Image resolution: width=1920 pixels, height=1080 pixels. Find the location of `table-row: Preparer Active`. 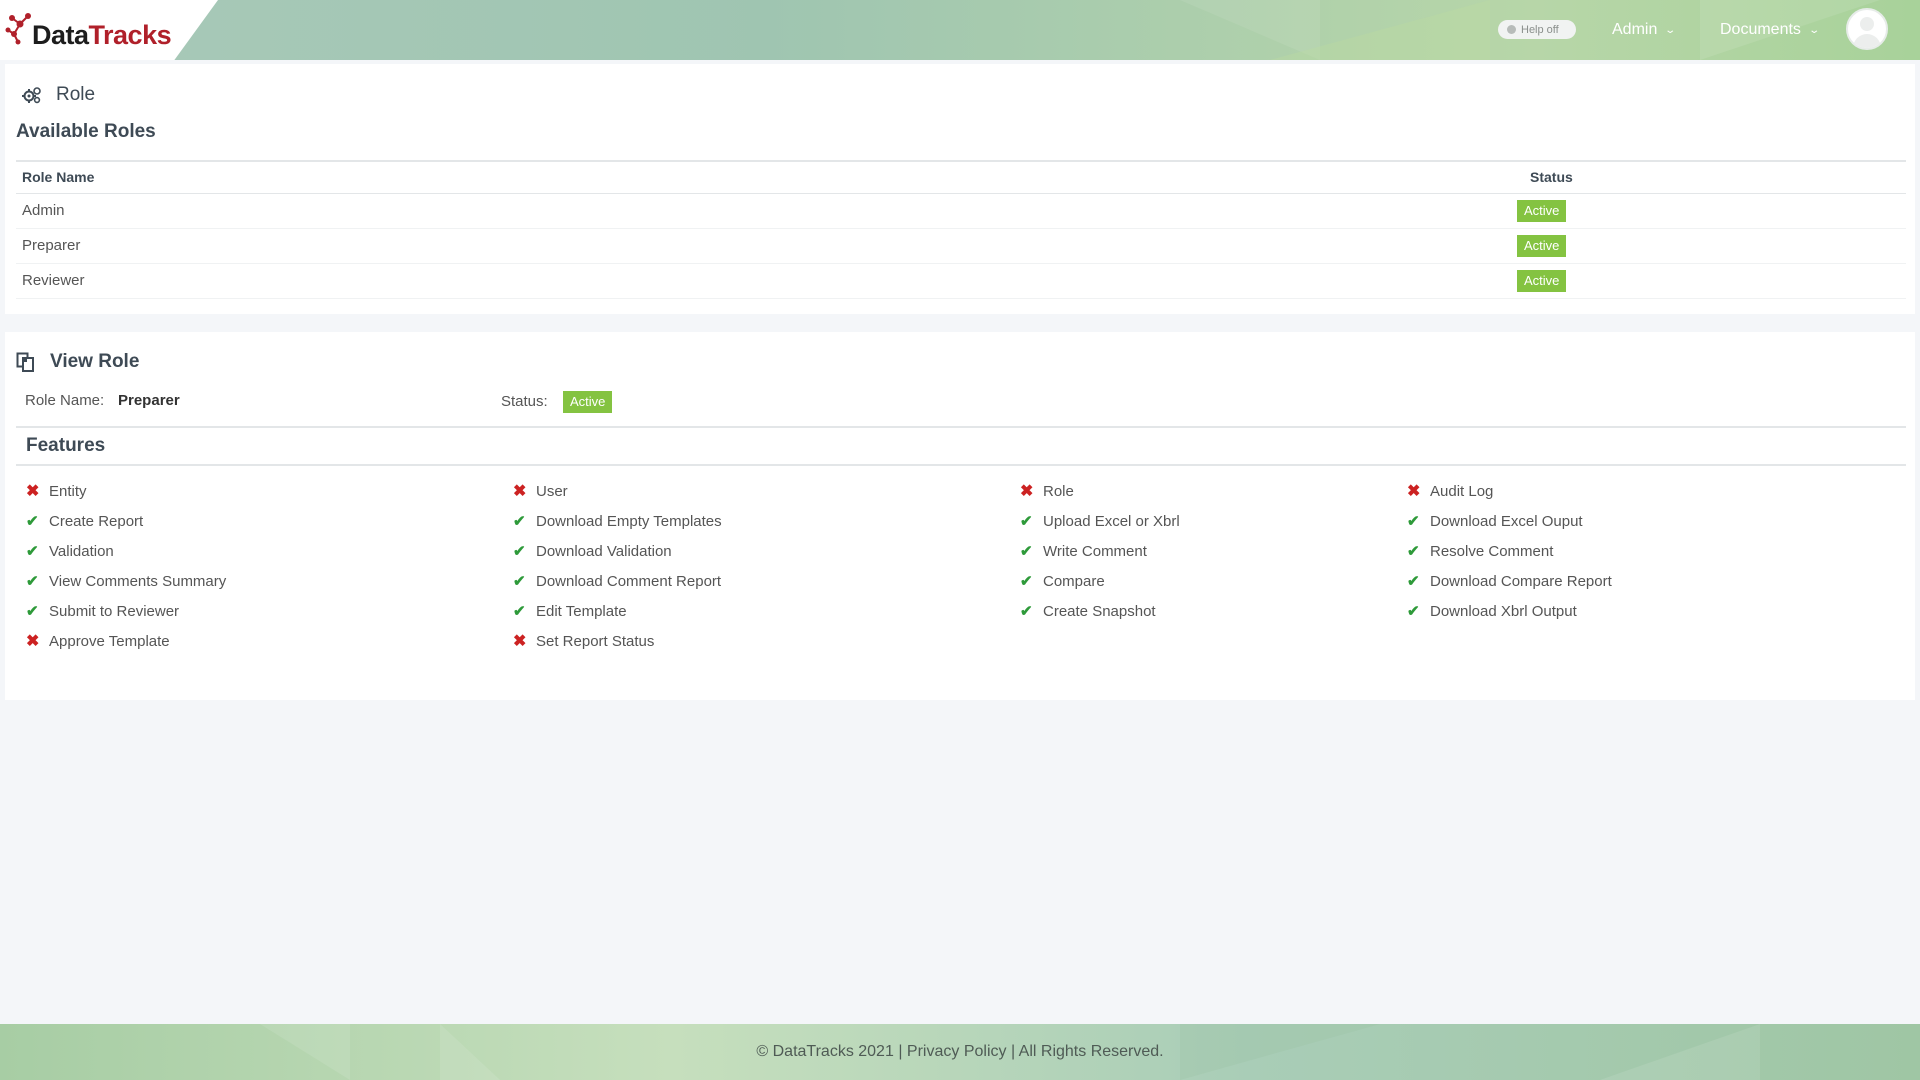

table-row: Preparer Active is located at coordinates (961, 246).